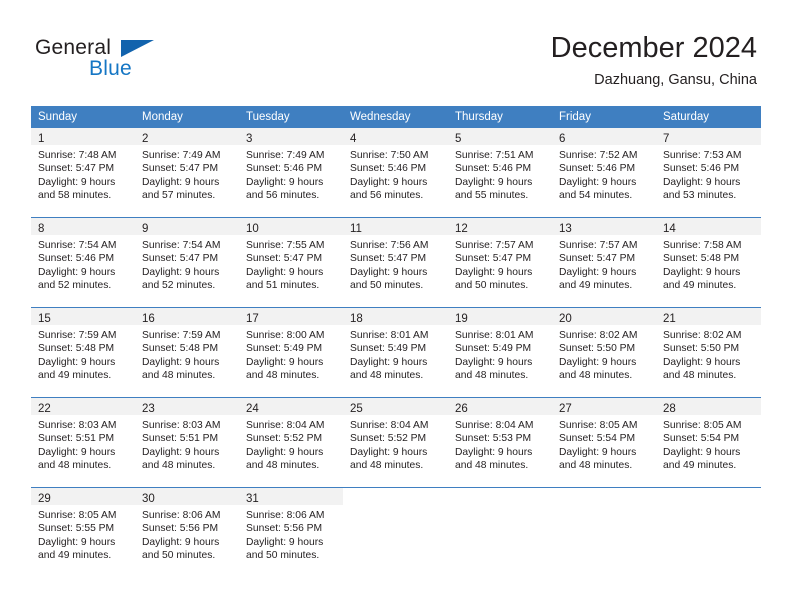 The width and height of the screenshot is (792, 612). I want to click on sunrise-text: Sunrise: 7:49 AM, so click(285, 155).